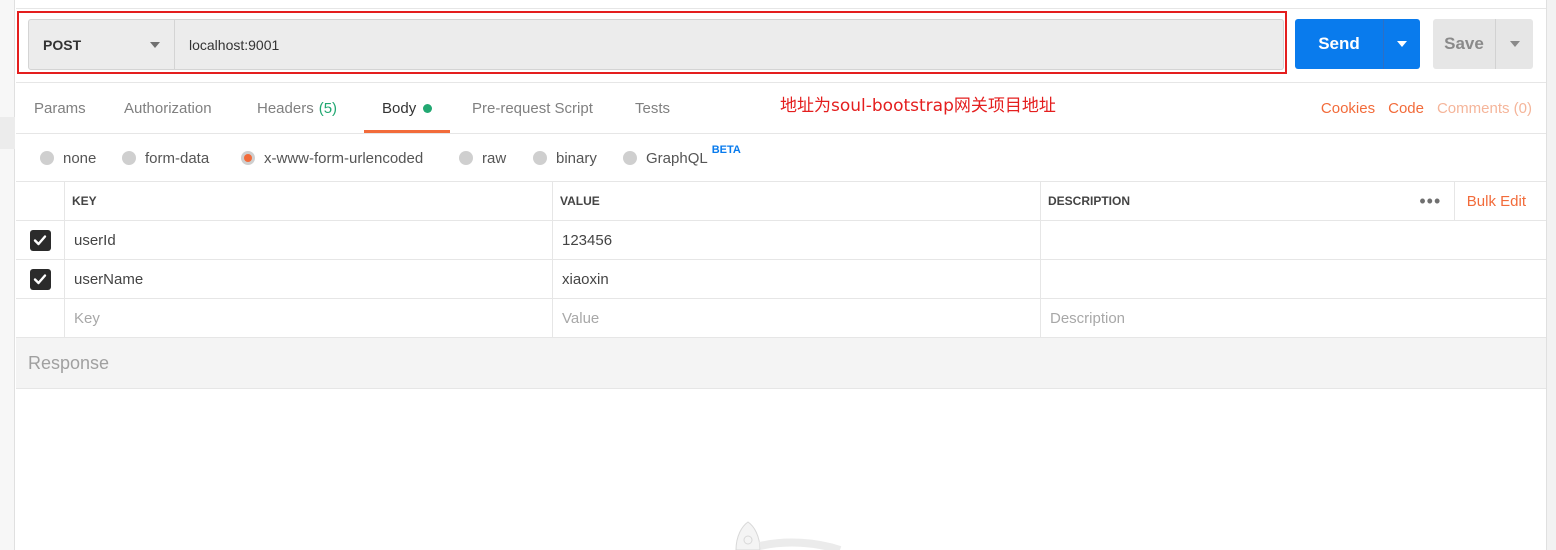 This screenshot has width=1556, height=550. I want to click on request-side-links: Cookies Code Comments (0), so click(1426, 108).